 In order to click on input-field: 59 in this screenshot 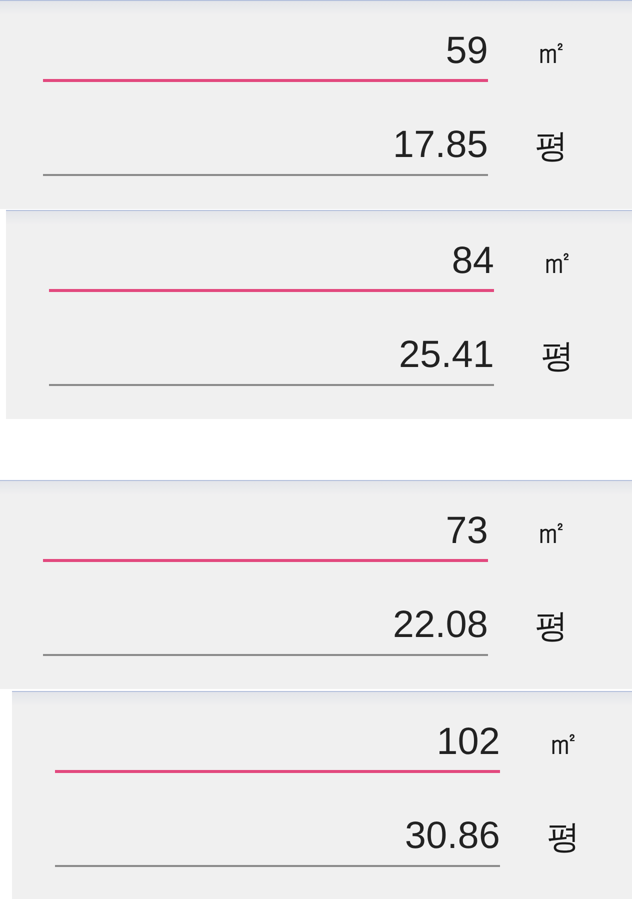, I will do `click(265, 55)`.